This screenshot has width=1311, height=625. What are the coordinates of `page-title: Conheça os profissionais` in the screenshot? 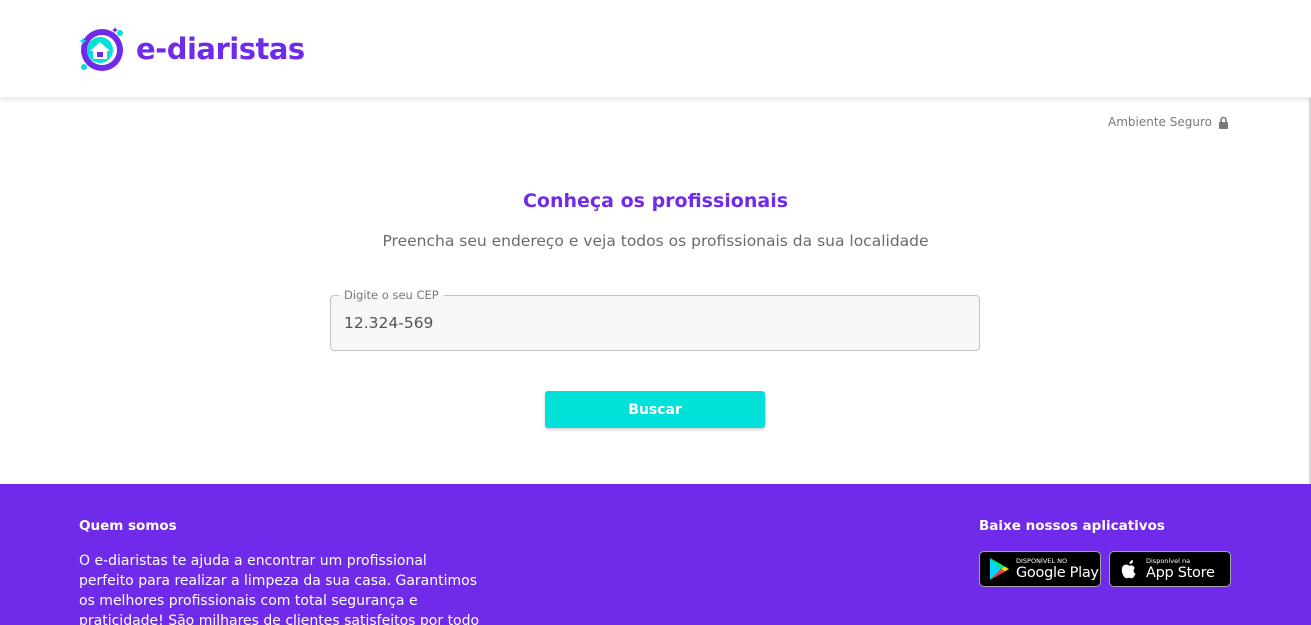 It's located at (655, 201).